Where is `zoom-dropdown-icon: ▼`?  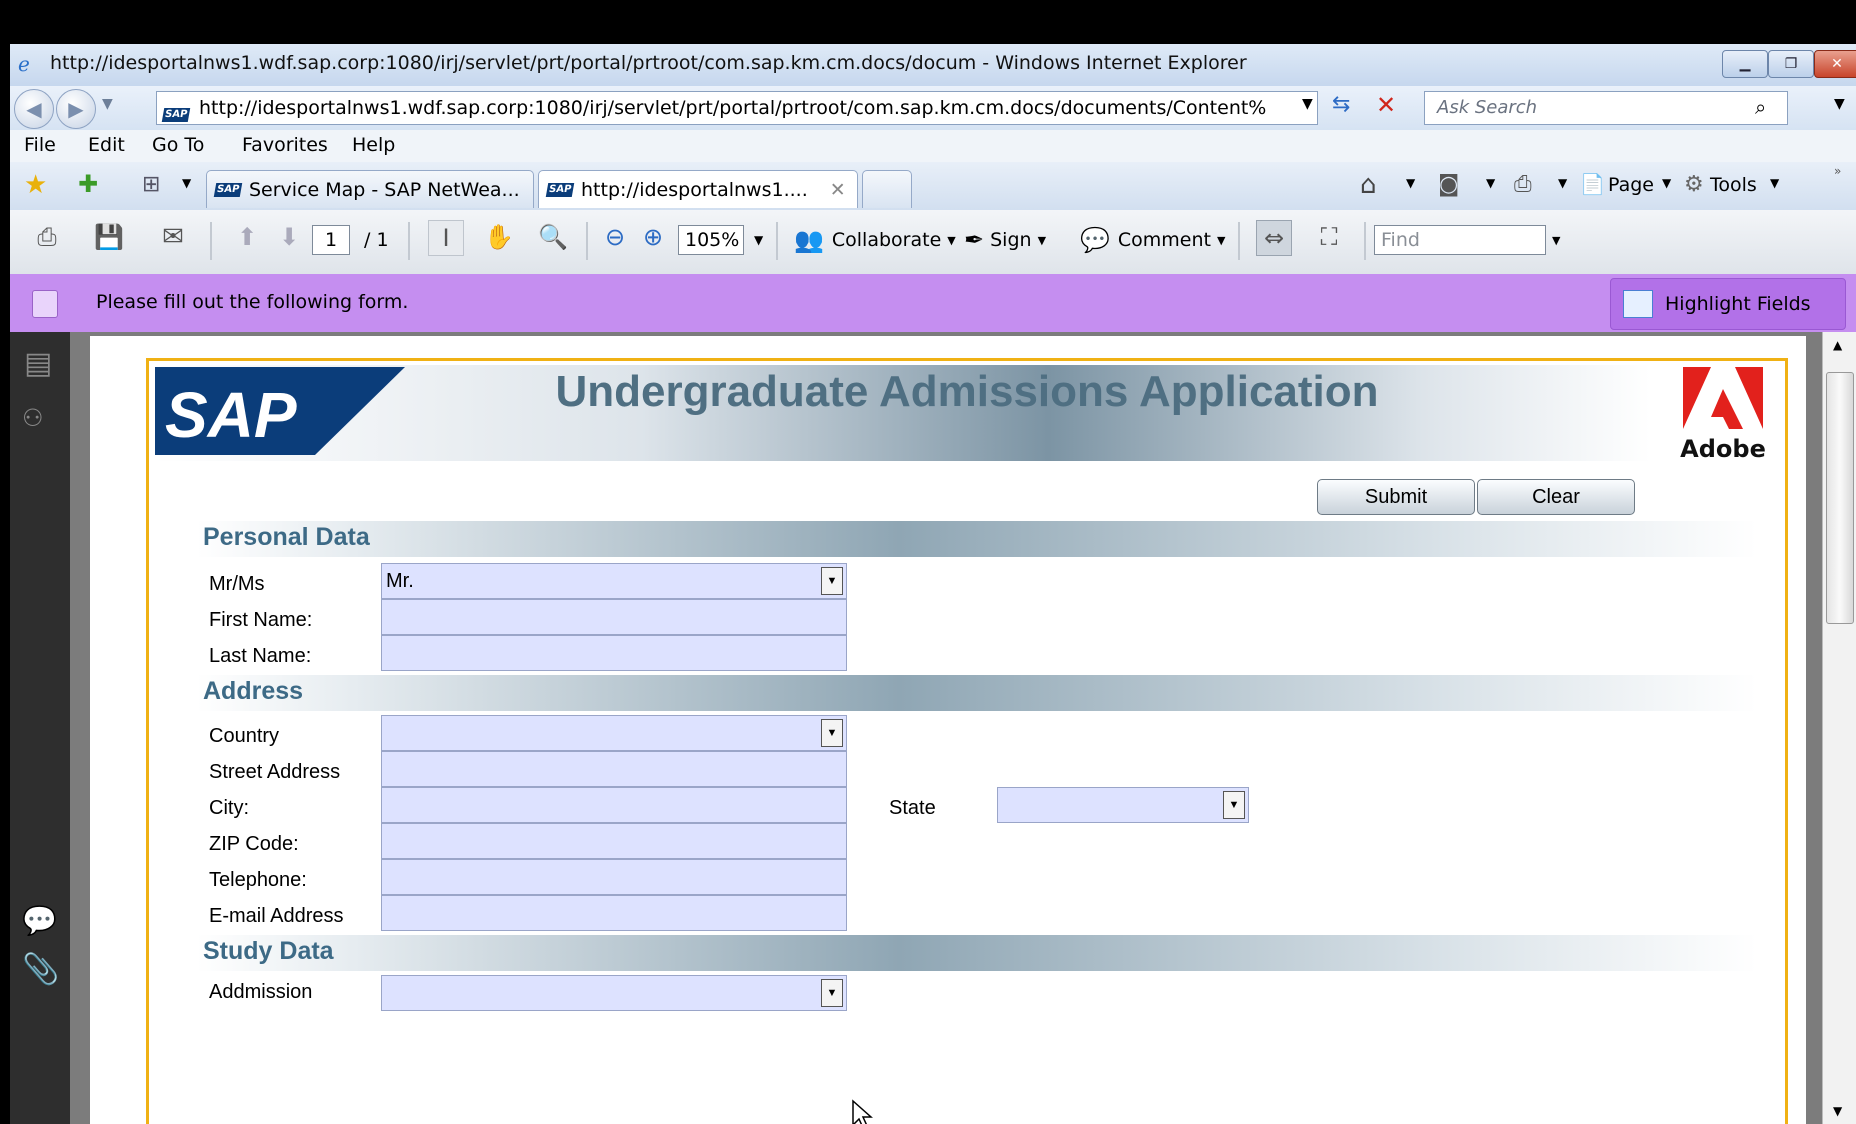 zoom-dropdown-icon: ▼ is located at coordinates (758, 240).